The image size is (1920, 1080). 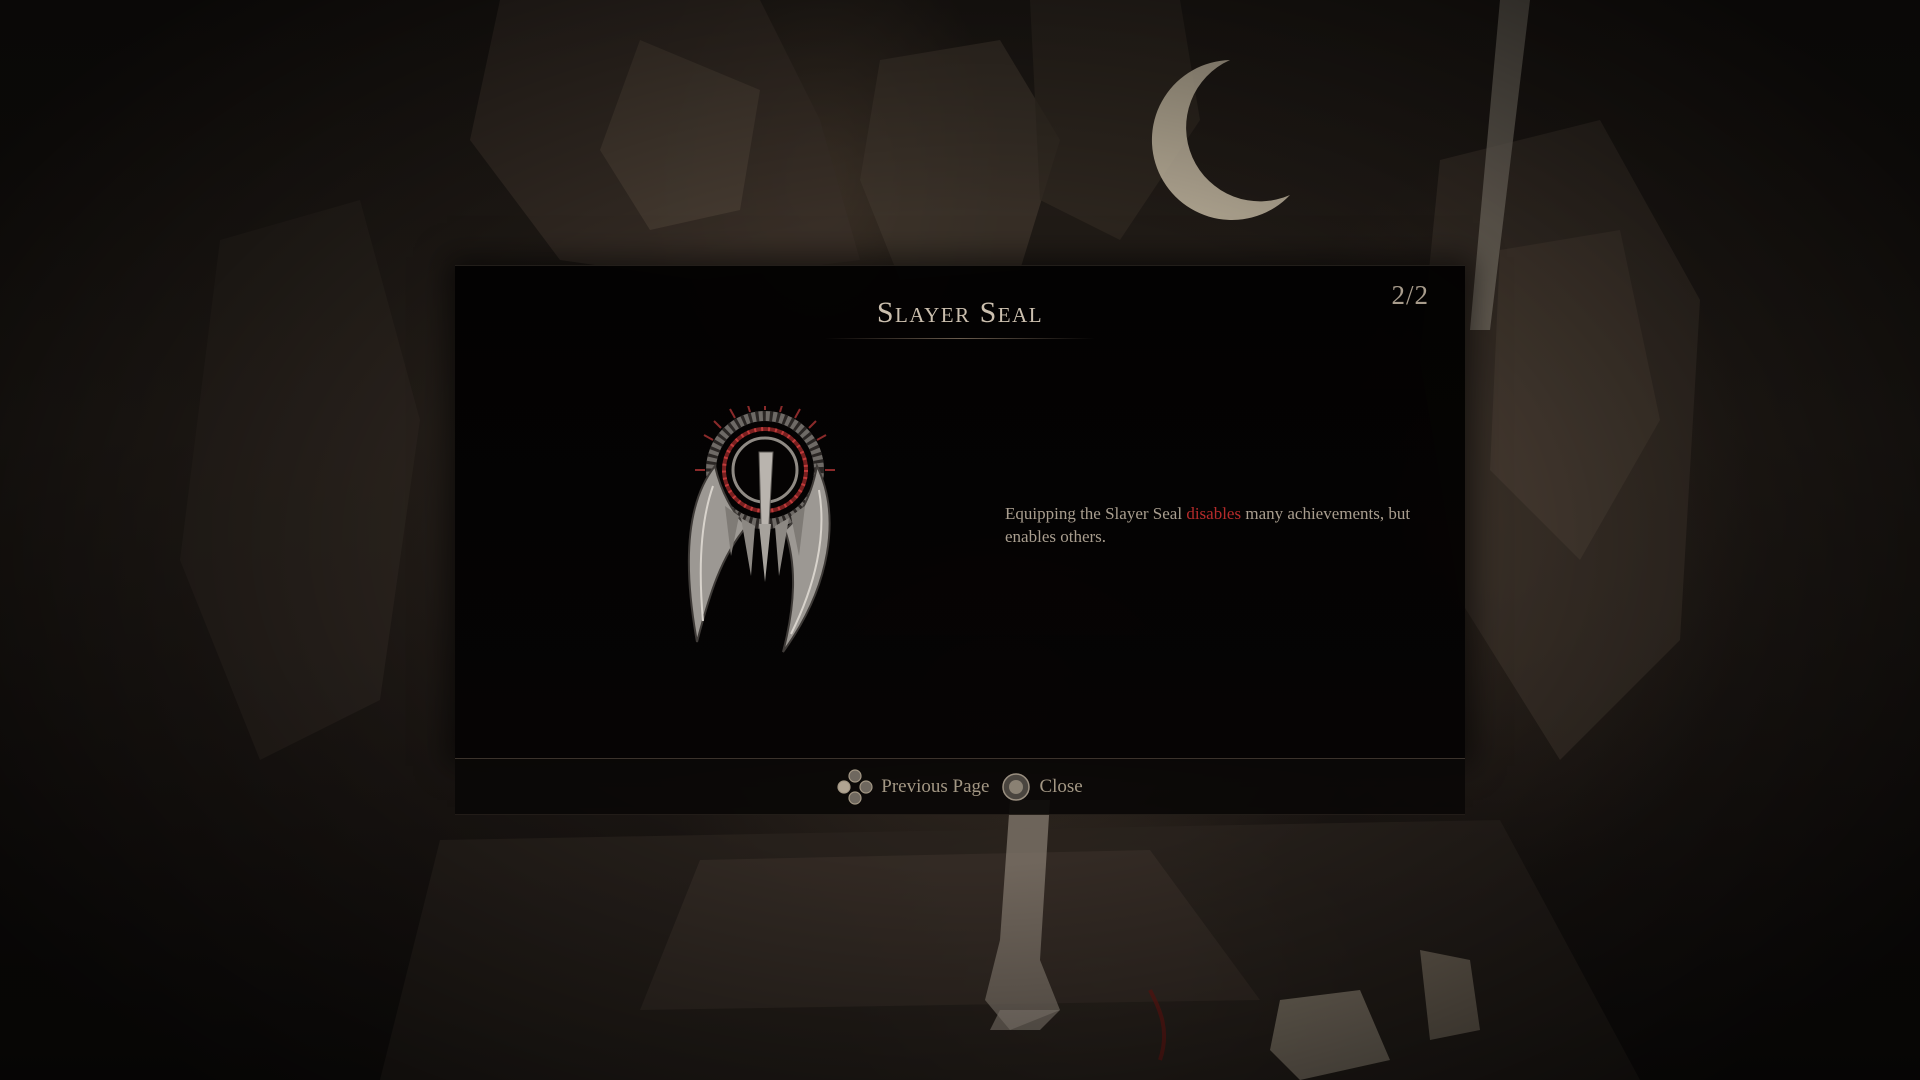 What do you see at coordinates (1096, 513) in the screenshot?
I see `description-text-before: Equipping the Slayer Seal` at bounding box center [1096, 513].